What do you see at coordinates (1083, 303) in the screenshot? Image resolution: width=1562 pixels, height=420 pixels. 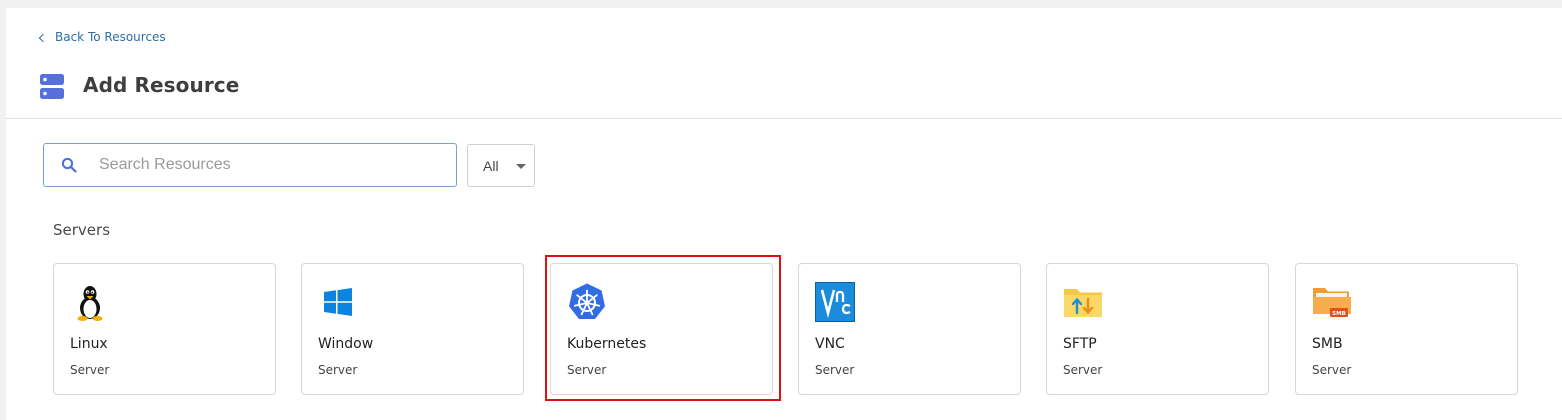 I see `sftp-folder-icon` at bounding box center [1083, 303].